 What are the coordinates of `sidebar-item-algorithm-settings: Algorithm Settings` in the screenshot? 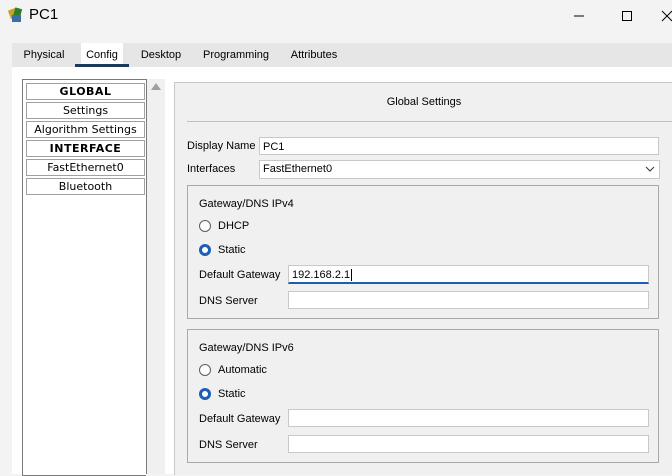 It's located at (85, 129).